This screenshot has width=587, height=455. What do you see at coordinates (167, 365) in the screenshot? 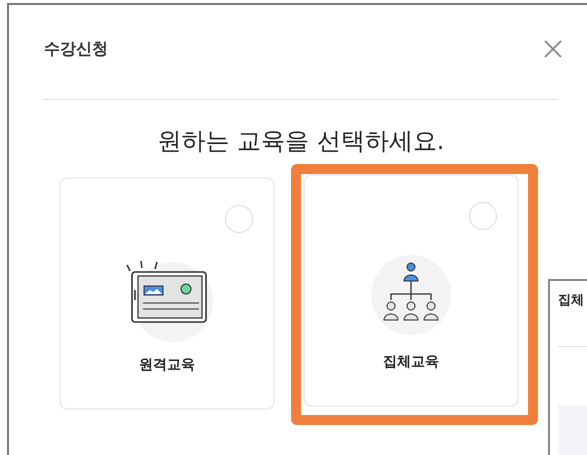
I see `option-label: 원격교육` at bounding box center [167, 365].